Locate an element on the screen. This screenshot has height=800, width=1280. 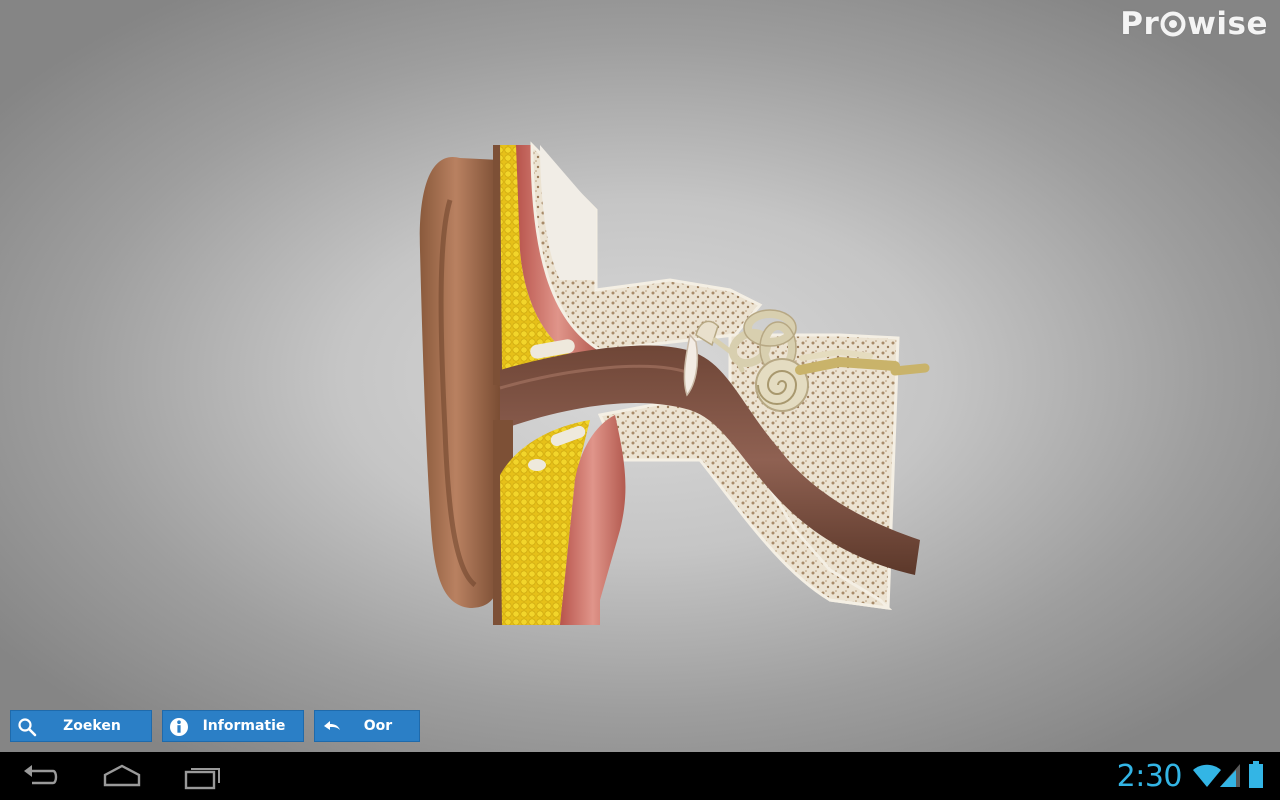
signal-icon is located at coordinates (1230, 775).